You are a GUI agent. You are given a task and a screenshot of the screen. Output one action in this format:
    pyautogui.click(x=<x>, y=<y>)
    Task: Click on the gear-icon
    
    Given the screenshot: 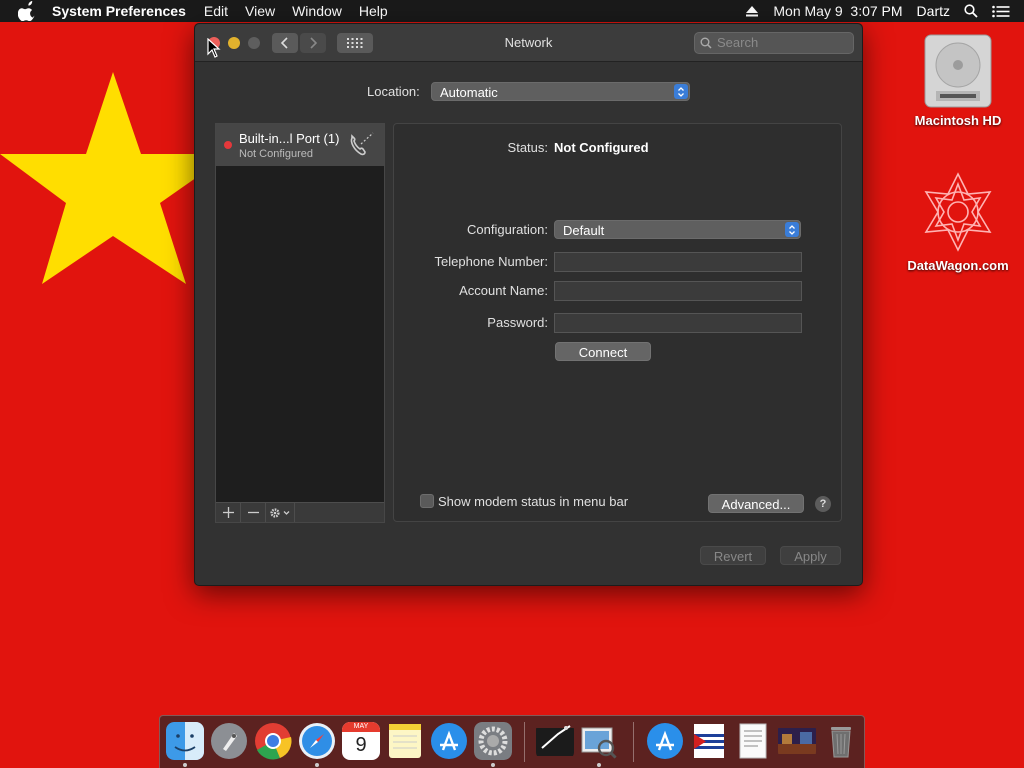 What is the action you would take?
    pyautogui.click(x=280, y=512)
    